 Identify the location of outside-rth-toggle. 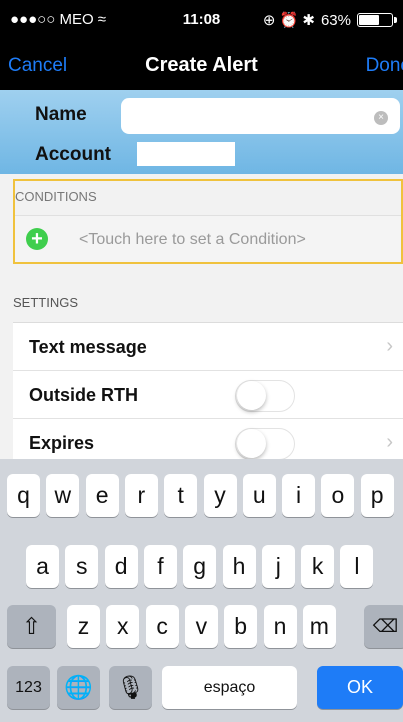
(265, 396).